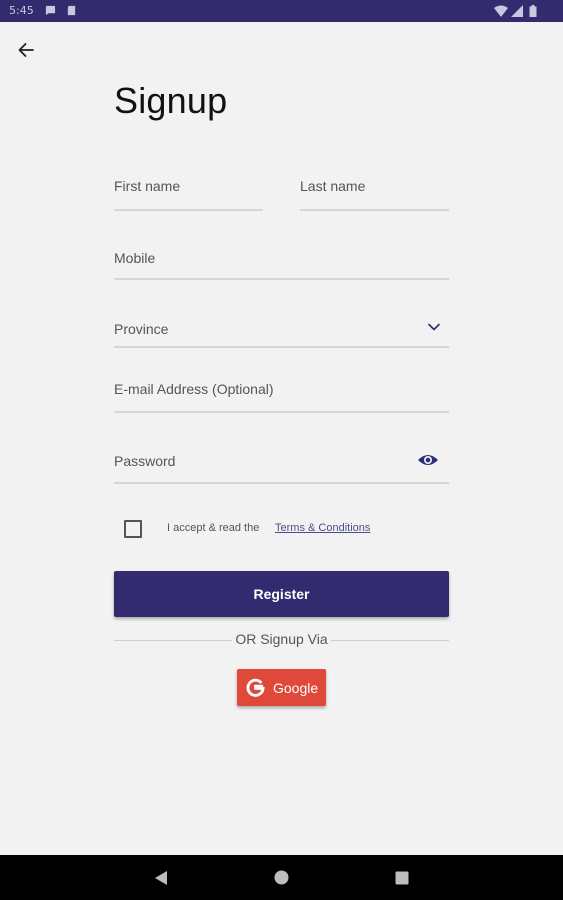 This screenshot has height=900, width=563. What do you see at coordinates (141, 329) in the screenshot?
I see `province-placeholder: Province` at bounding box center [141, 329].